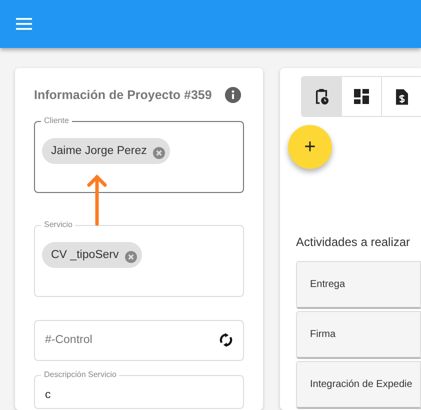 The width and height of the screenshot is (421, 410). I want to click on add-button: +, so click(310, 147).